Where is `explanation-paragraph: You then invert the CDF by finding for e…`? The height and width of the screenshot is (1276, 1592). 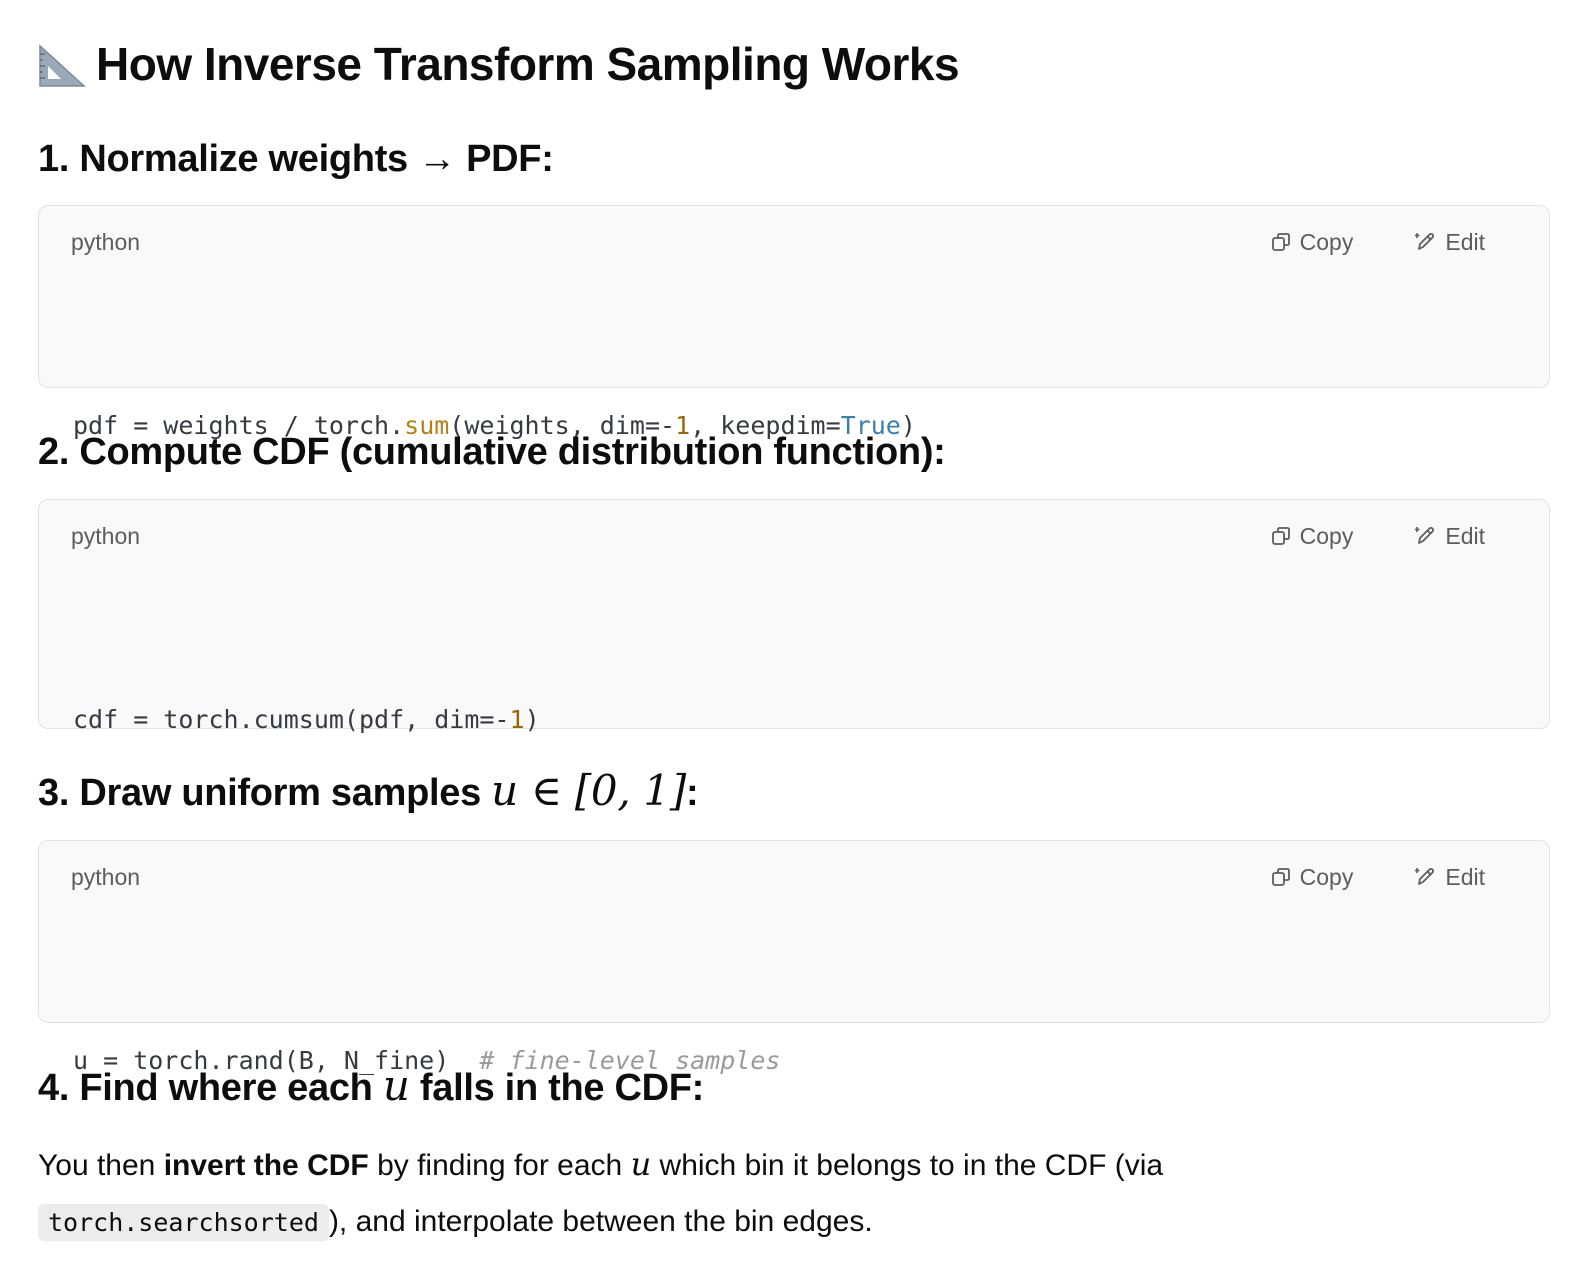 explanation-paragraph: You then invert the CDF by finding for e… is located at coordinates (658, 1193).